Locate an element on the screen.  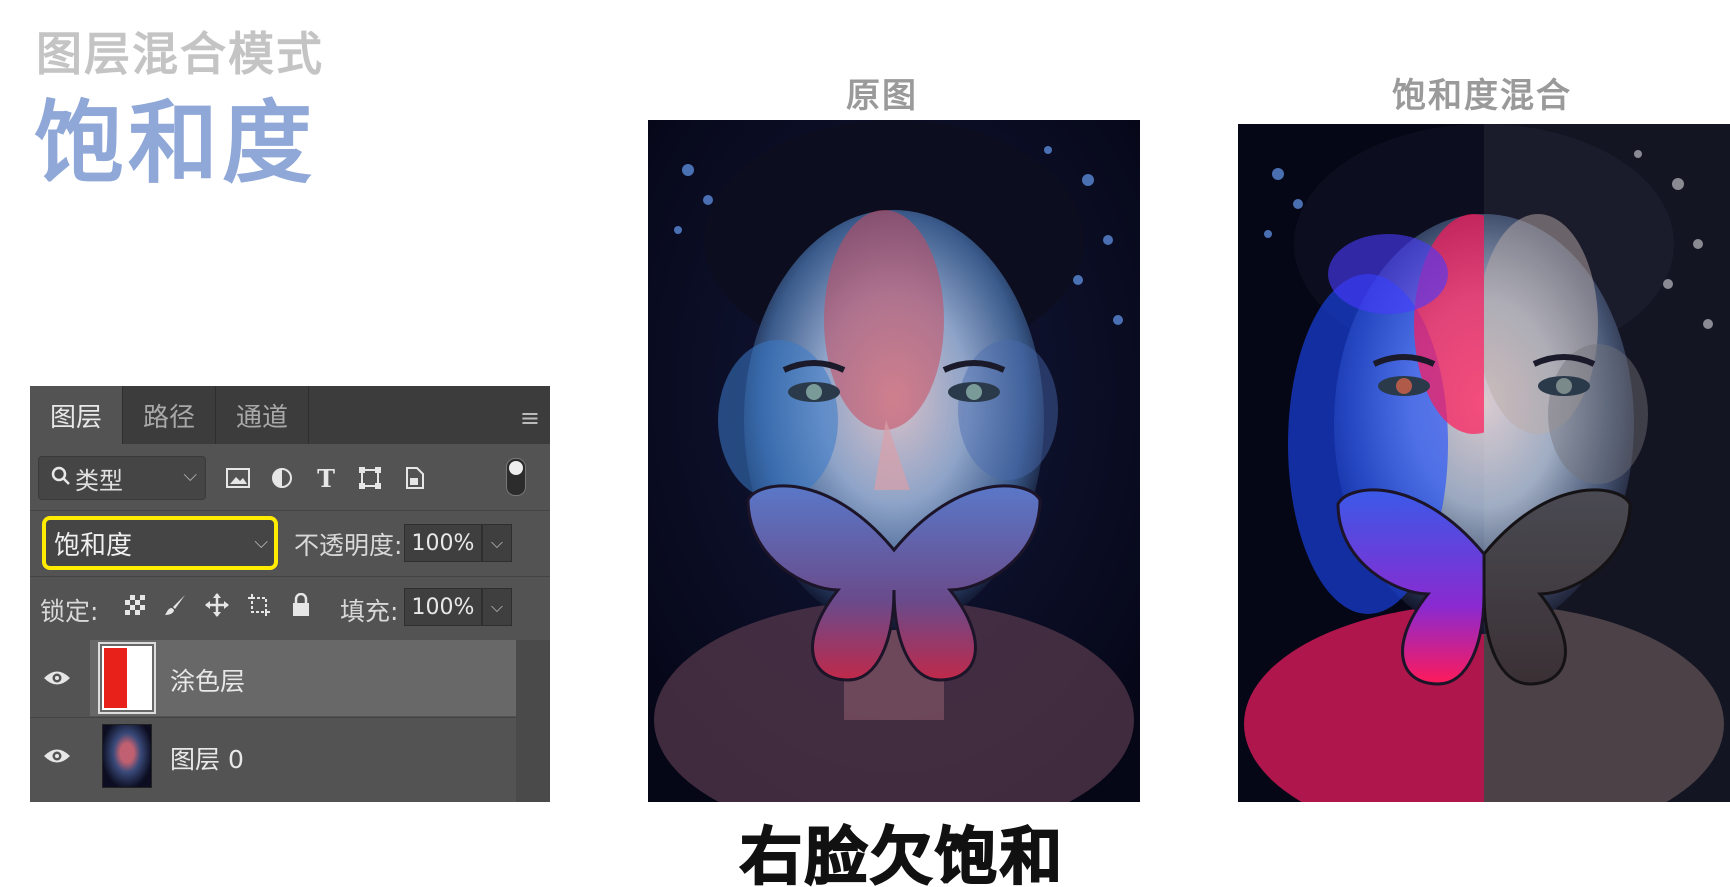
filter-row: 类型 ⌵ T is located at coordinates (290, 481).